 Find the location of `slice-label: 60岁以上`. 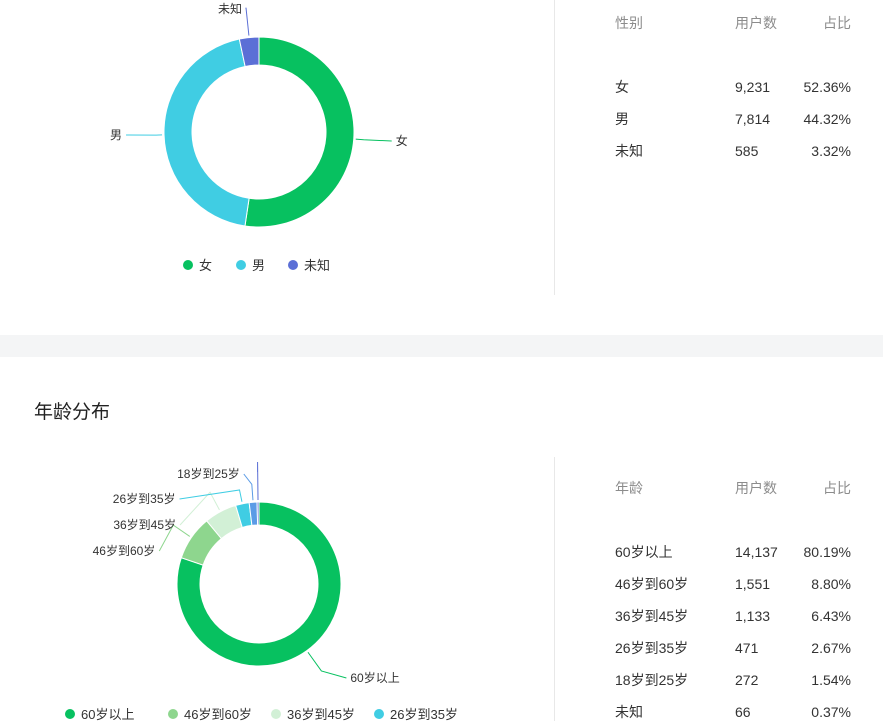

slice-label: 60岁以上 is located at coordinates (374, 677).